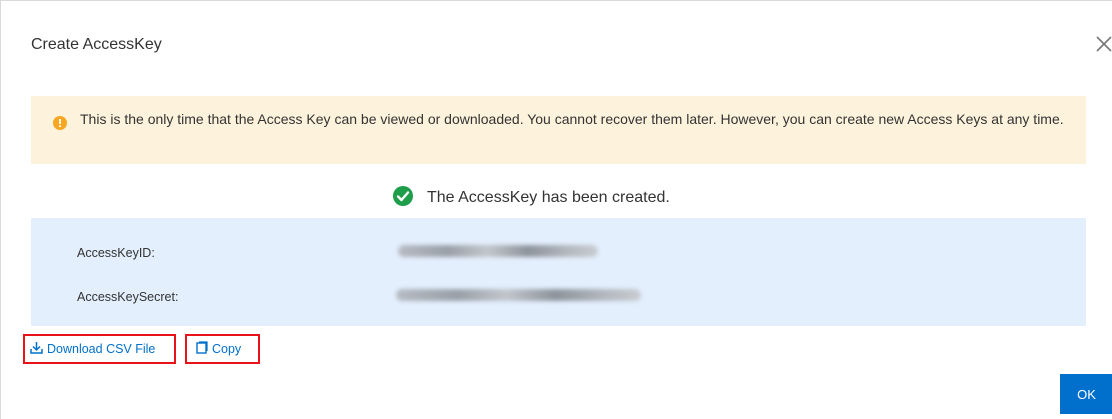 The image size is (1112, 419). Describe the element at coordinates (518, 295) in the screenshot. I see `accesskey-secret-value-redacted` at that location.